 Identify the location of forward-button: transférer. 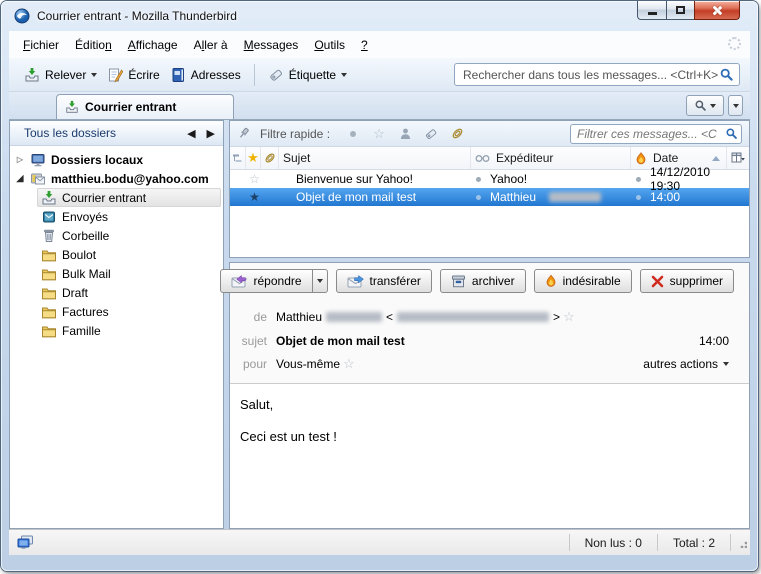
(383, 281).